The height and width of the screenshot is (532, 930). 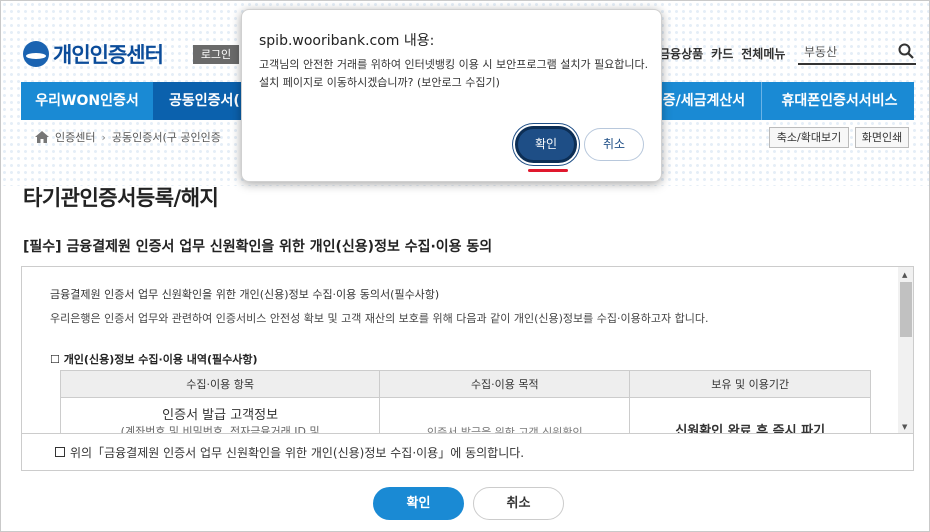 What do you see at coordinates (904, 427) in the screenshot?
I see `scroll-down-icon: ▼` at bounding box center [904, 427].